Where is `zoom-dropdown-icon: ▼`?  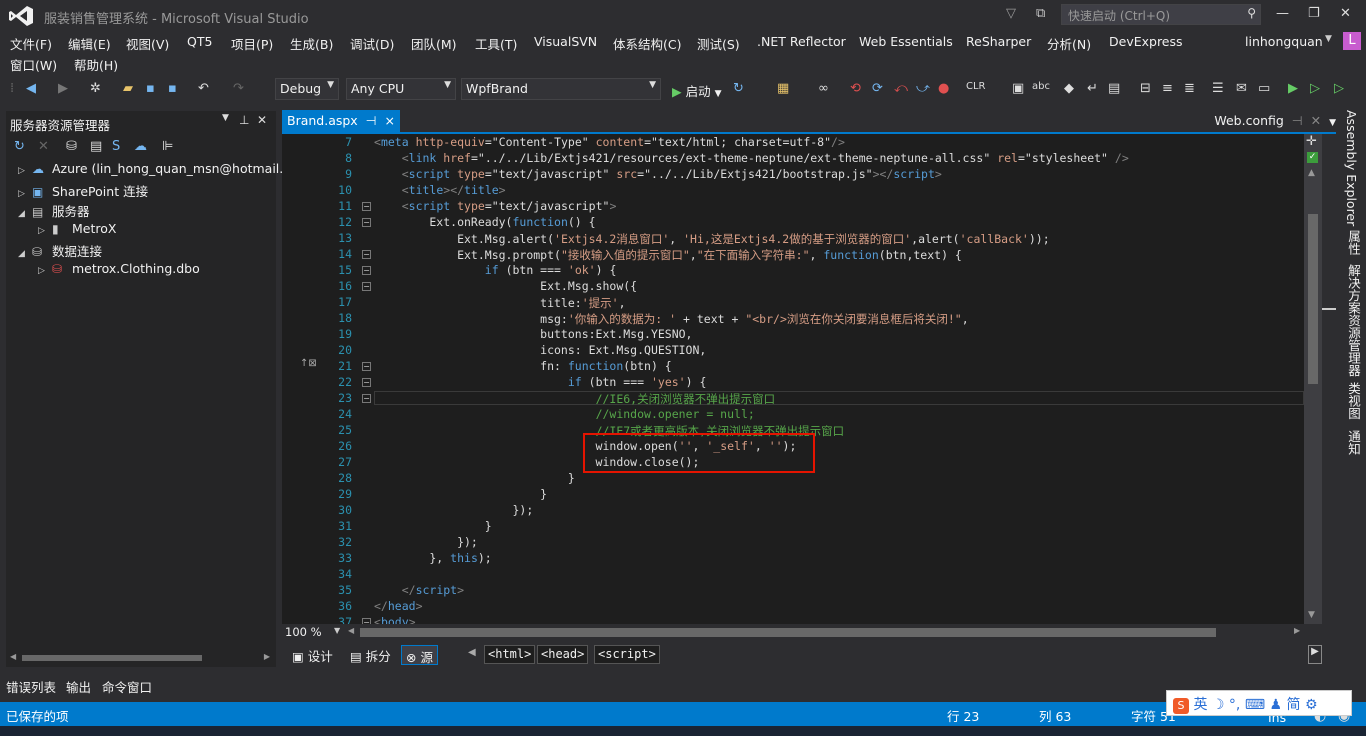
zoom-dropdown-icon: ▼ is located at coordinates (337, 630).